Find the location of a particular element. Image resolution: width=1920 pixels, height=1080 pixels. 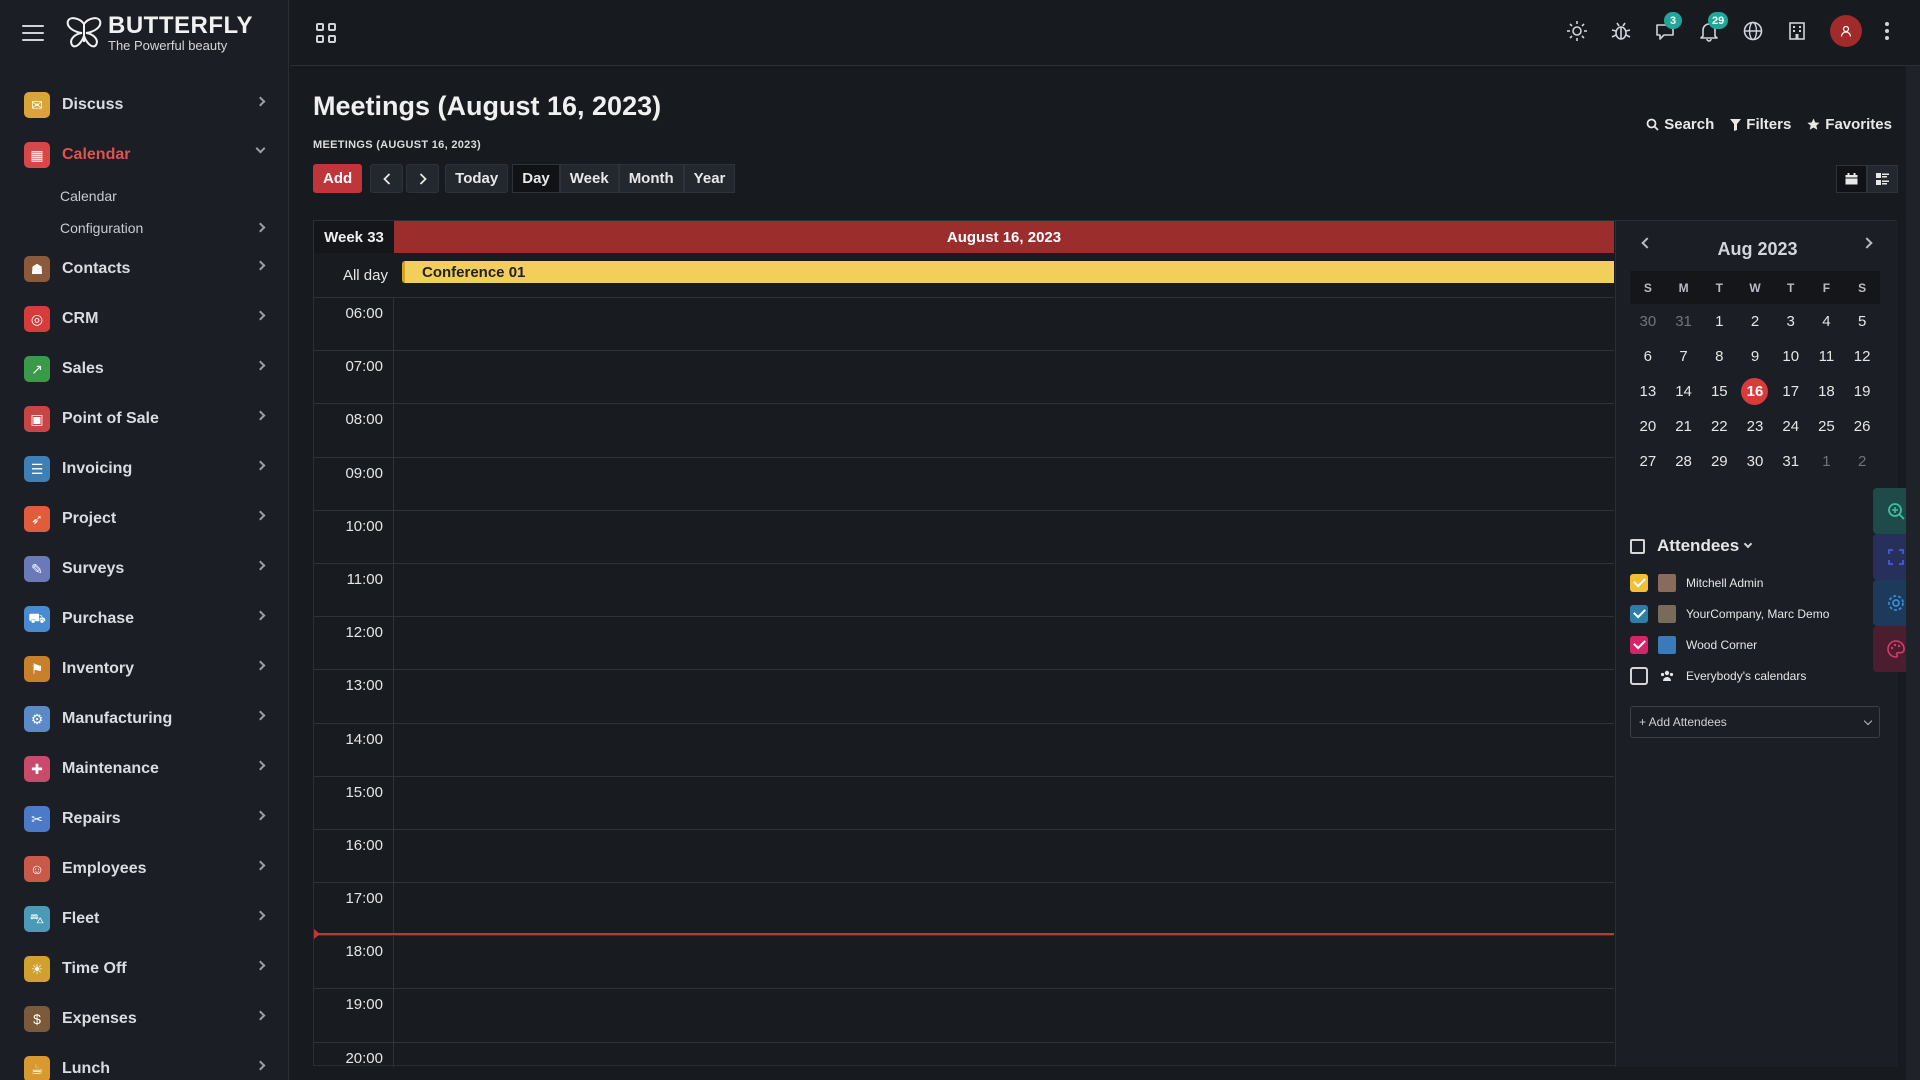

scale-month-button: Month is located at coordinates (651, 178).